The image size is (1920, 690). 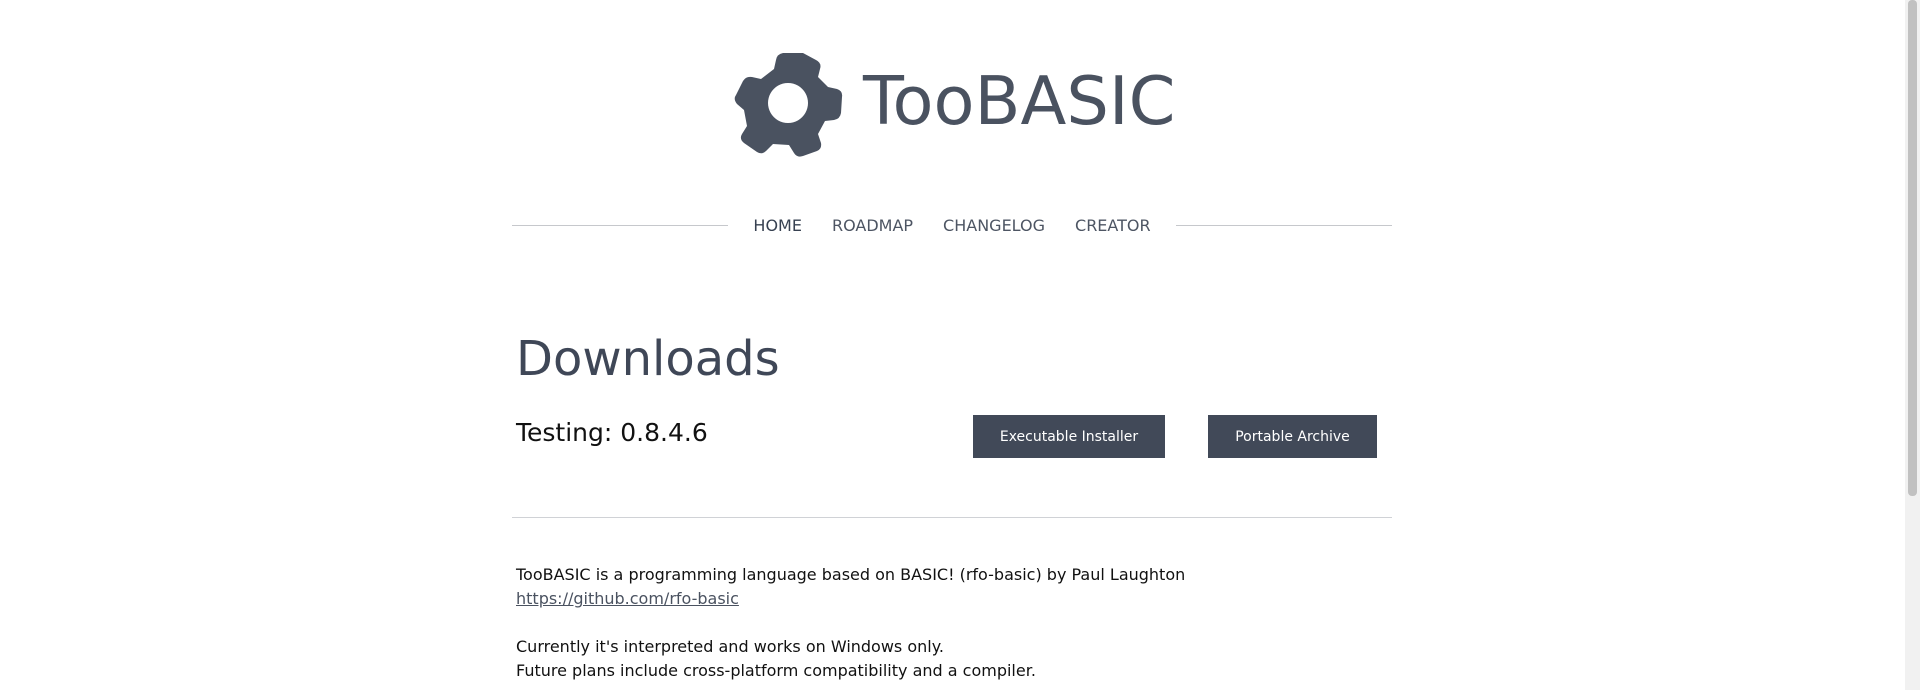 I want to click on downloads-heading: Downloads, so click(x=648, y=359).